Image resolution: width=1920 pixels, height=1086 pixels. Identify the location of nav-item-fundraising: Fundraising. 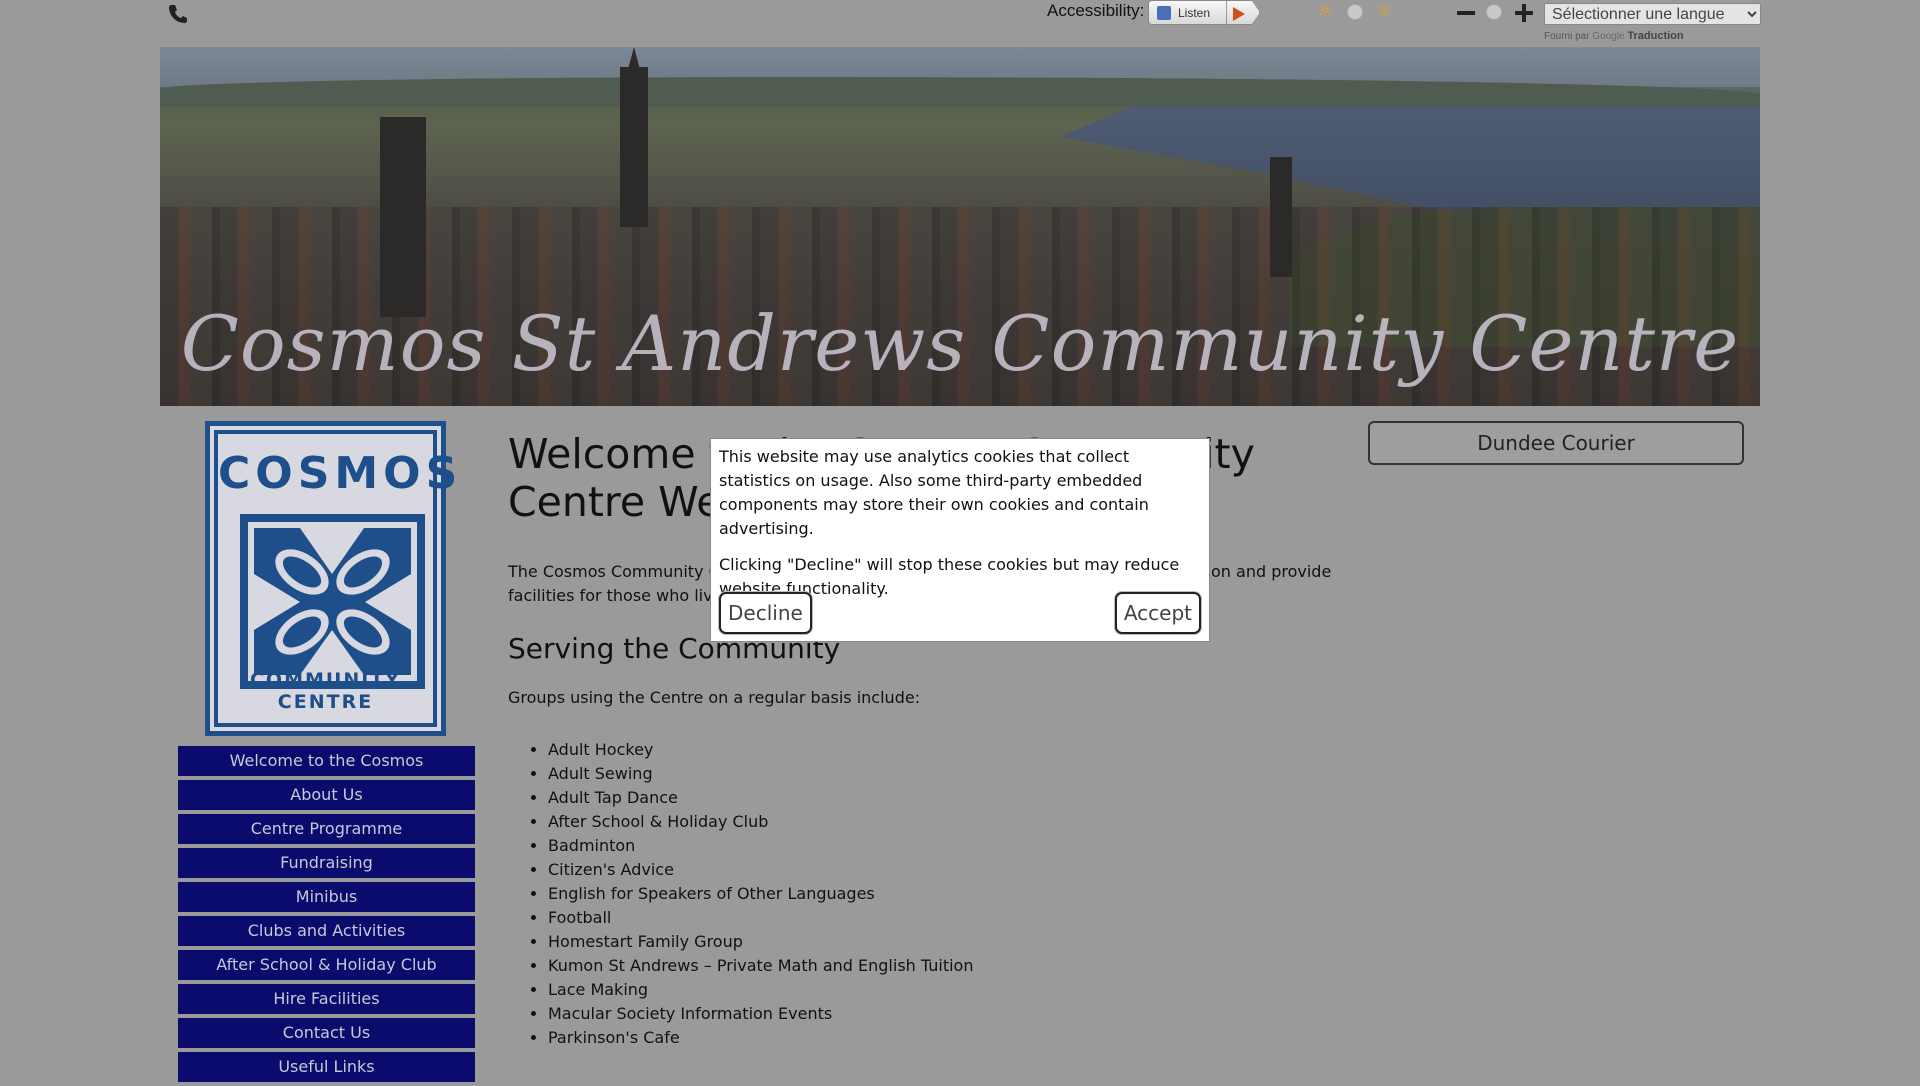
(326, 863).